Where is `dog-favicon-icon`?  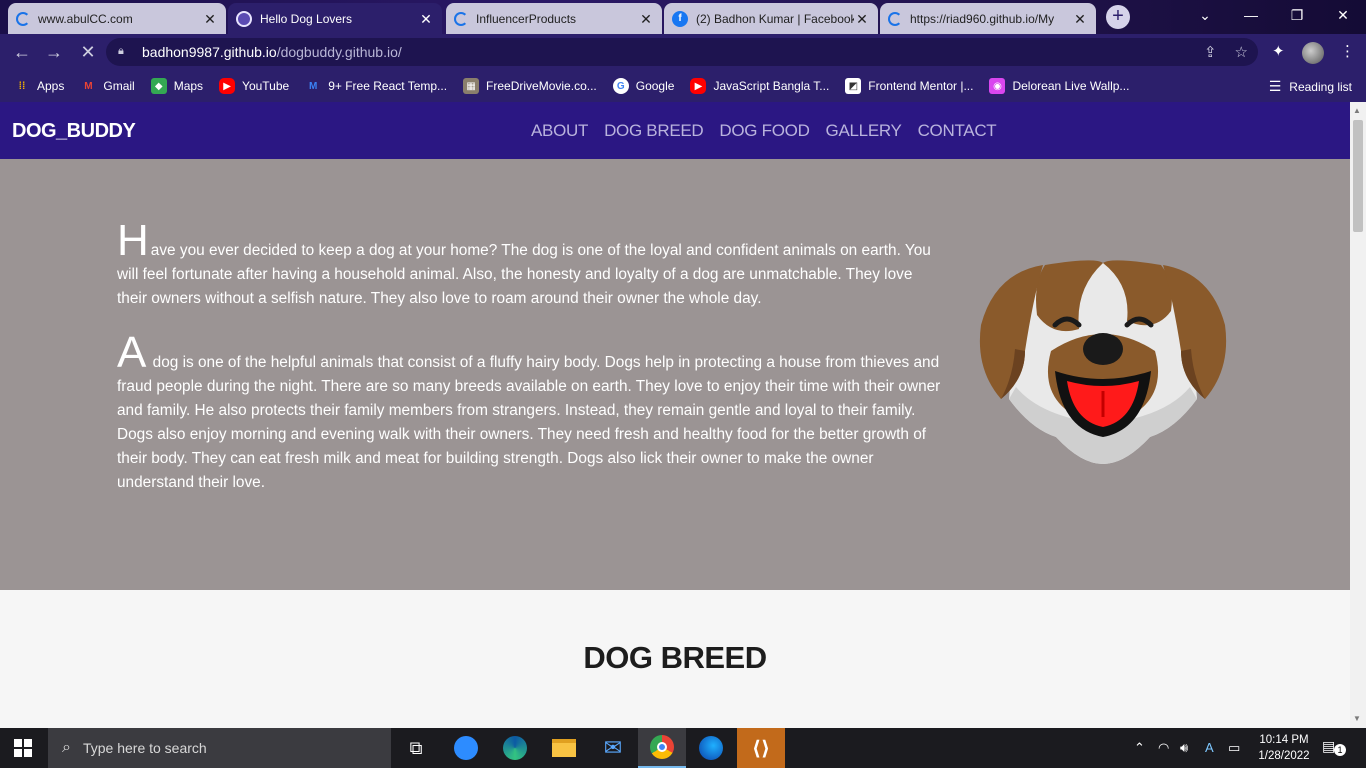 dog-favicon-icon is located at coordinates (244, 18).